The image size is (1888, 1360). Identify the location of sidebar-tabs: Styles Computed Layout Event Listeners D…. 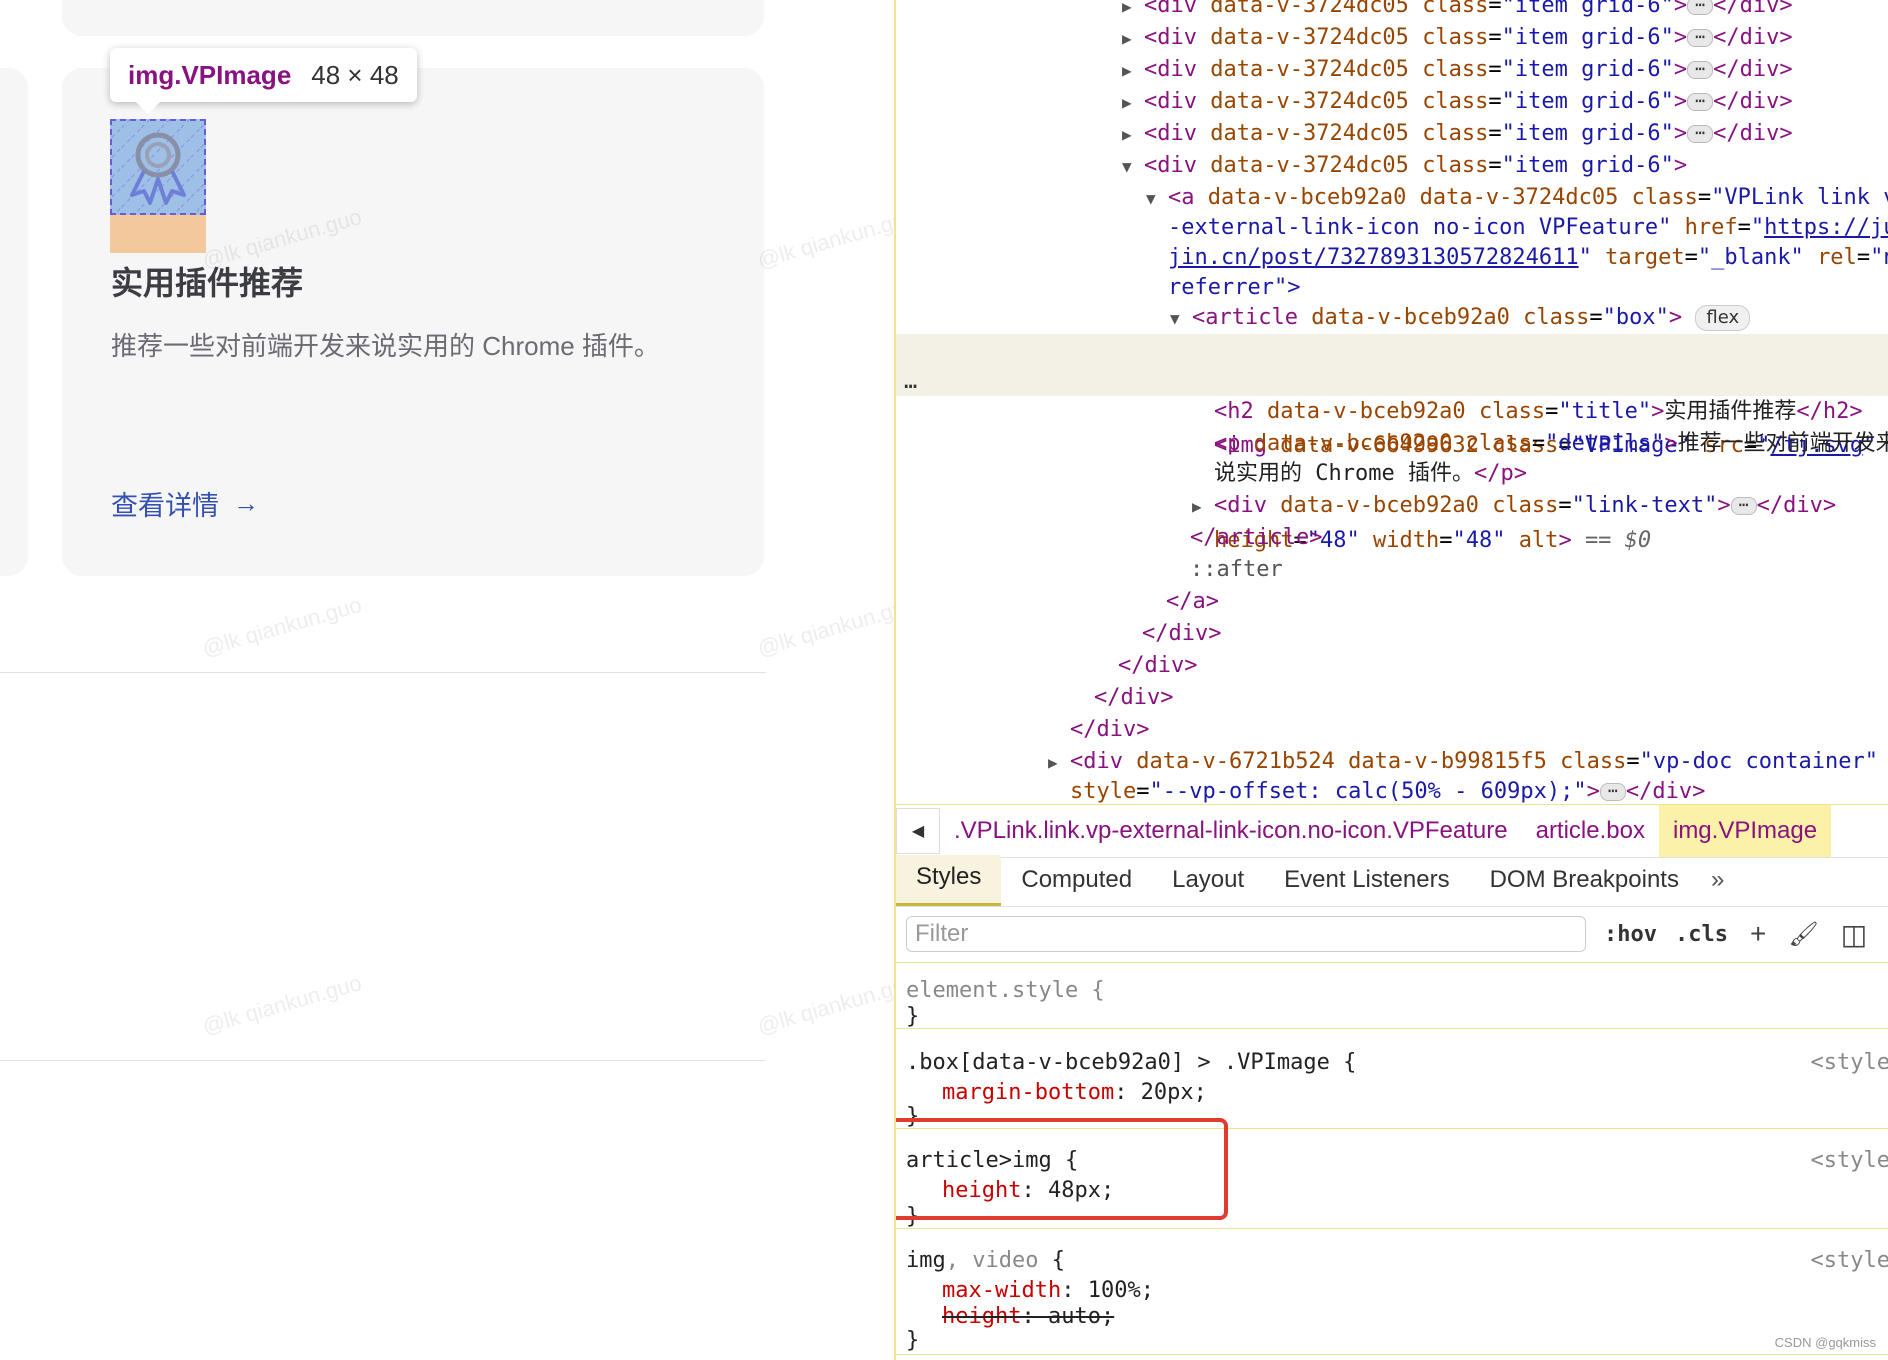
(1392, 881).